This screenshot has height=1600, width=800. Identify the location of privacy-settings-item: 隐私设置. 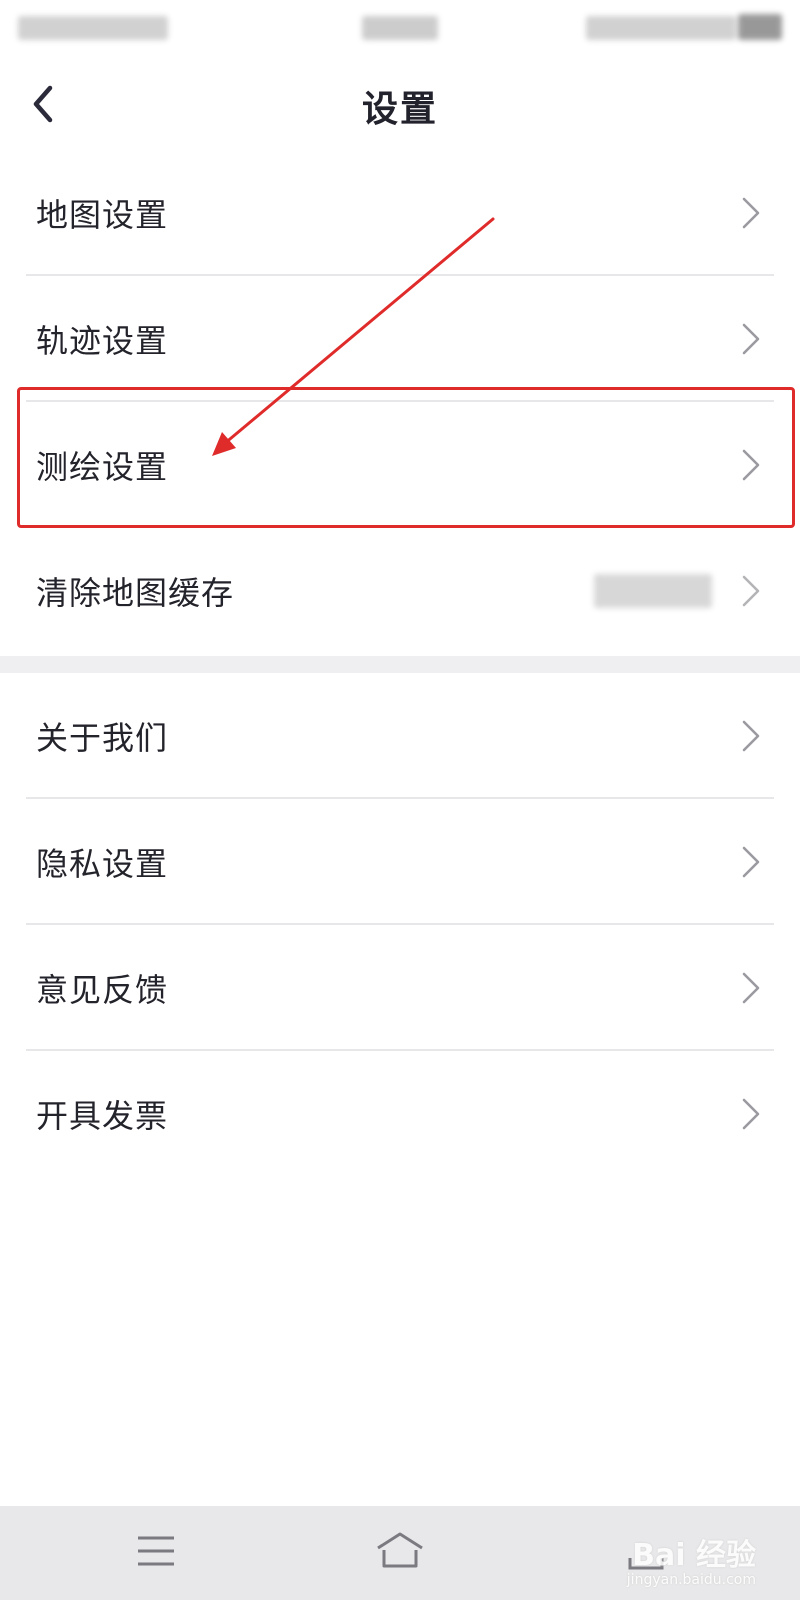
(400, 862).